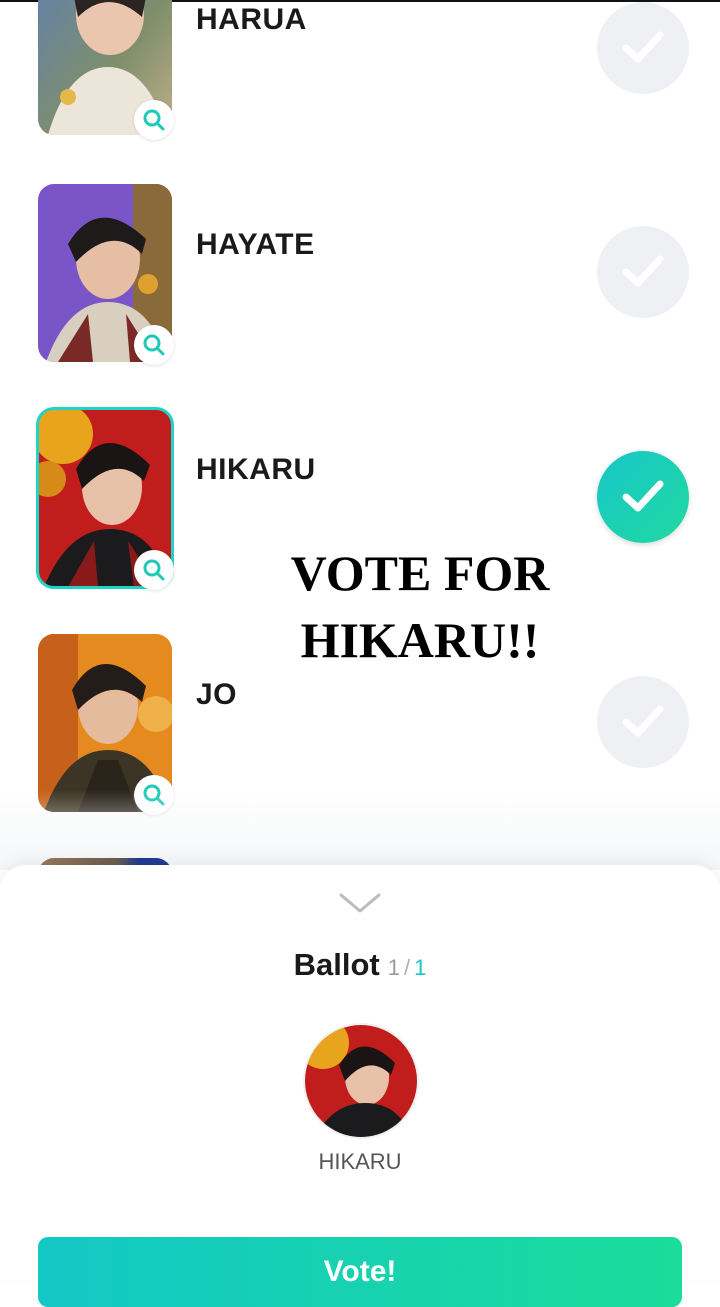 The width and height of the screenshot is (720, 1307). I want to click on chevron-down-icon, so click(360, 905).